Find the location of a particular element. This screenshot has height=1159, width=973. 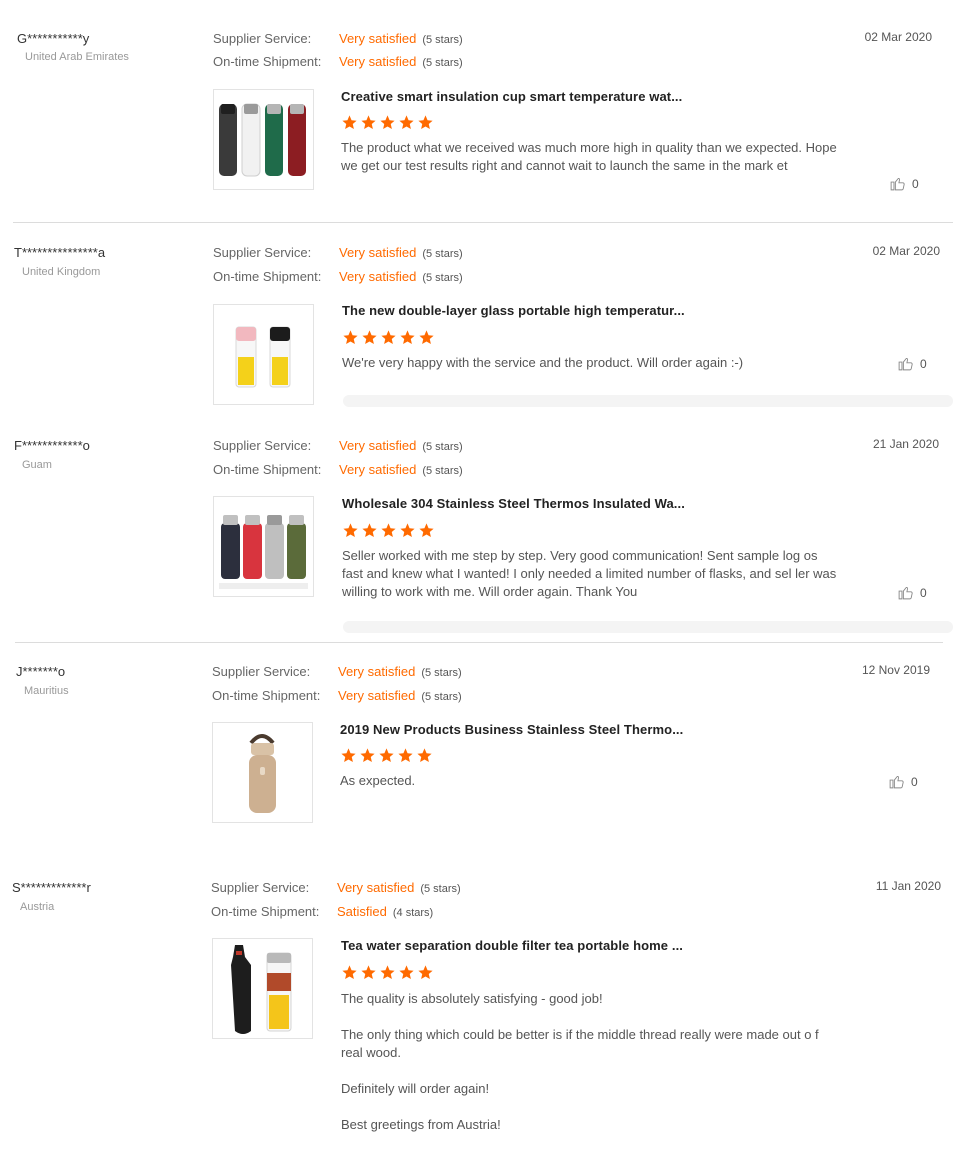

buyer-country: Austria is located at coordinates (37, 907).